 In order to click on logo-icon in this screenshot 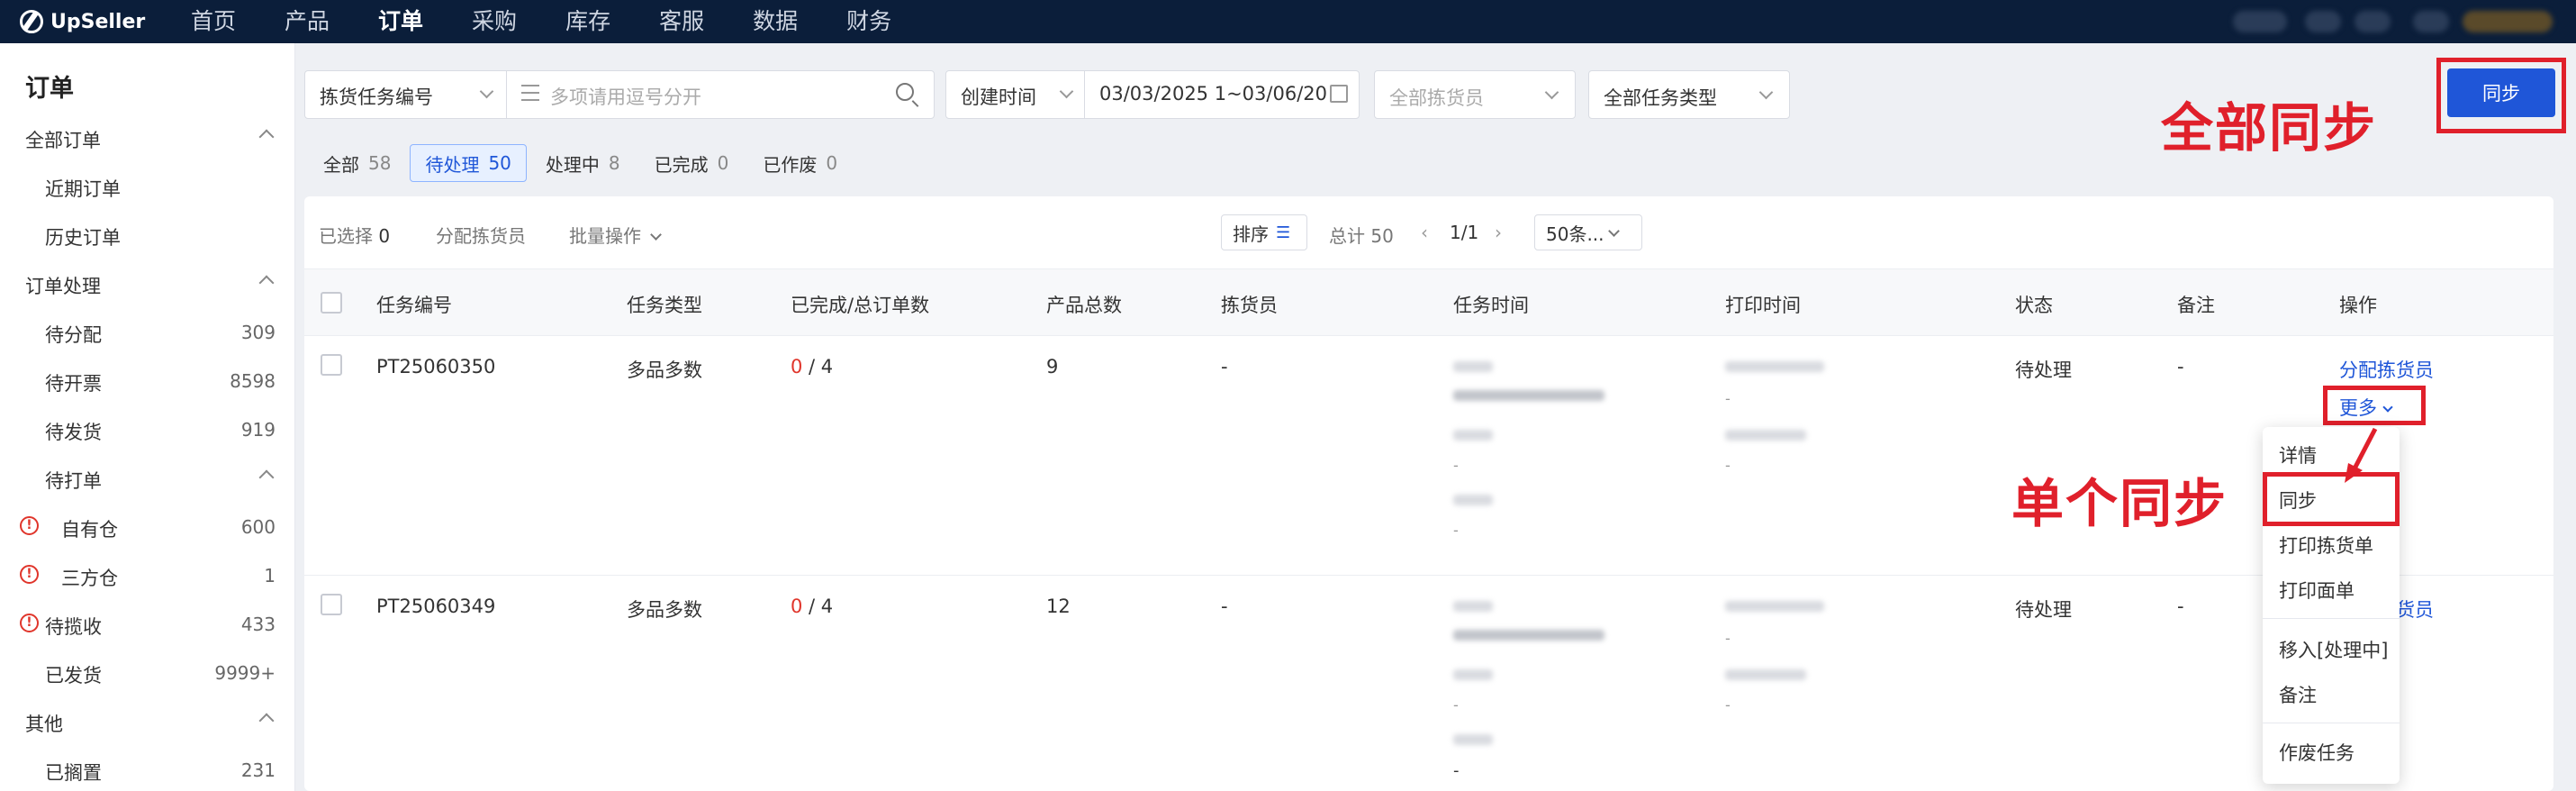, I will do `click(31, 21)`.